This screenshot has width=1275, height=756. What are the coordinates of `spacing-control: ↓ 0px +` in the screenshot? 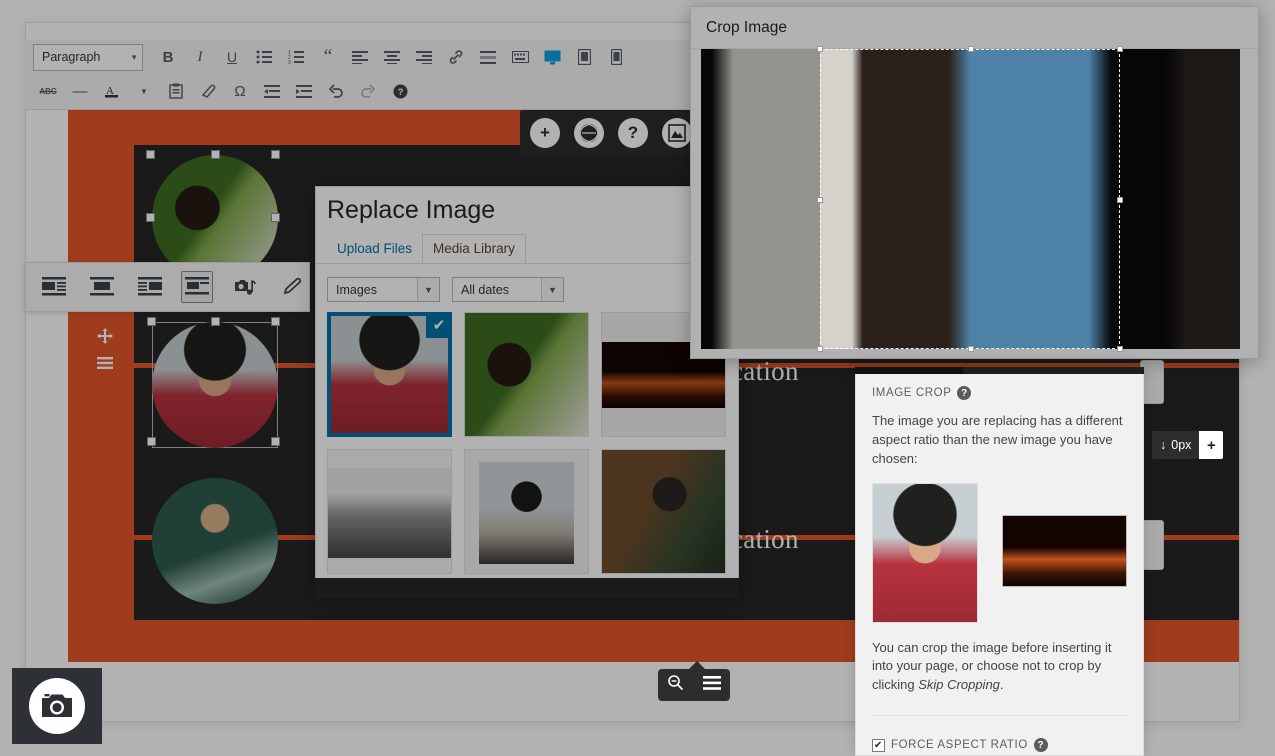 It's located at (1188, 445).